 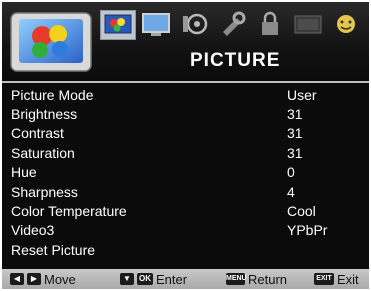 I want to click on menu-item-label: Contrast, so click(x=37, y=133).